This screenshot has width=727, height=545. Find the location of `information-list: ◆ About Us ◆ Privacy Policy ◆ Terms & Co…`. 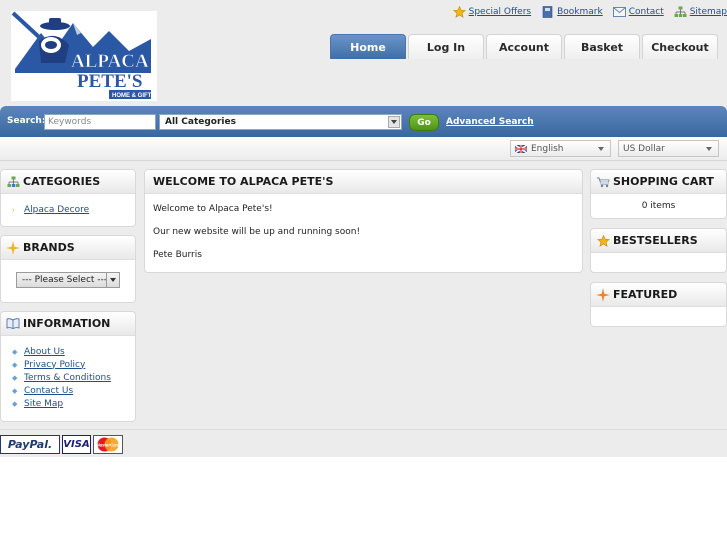

information-list: ◆ About Us ◆ Privacy Policy ◆ Terms & Co… is located at coordinates (61, 377).